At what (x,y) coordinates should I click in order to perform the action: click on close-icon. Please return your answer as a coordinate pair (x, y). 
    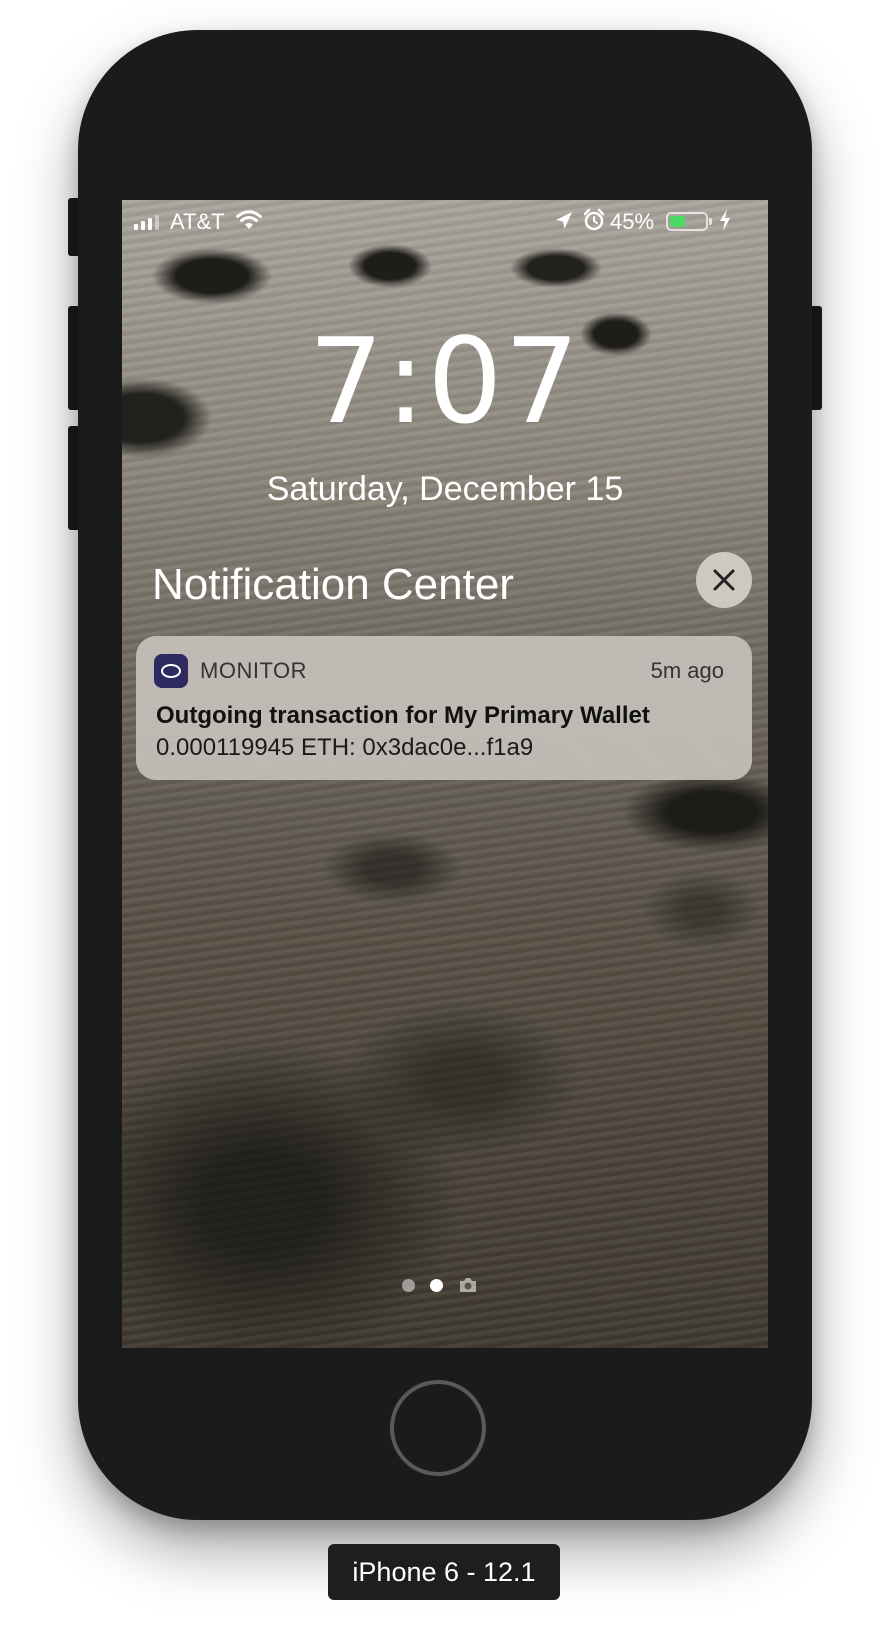
    Looking at the image, I should click on (724, 580).